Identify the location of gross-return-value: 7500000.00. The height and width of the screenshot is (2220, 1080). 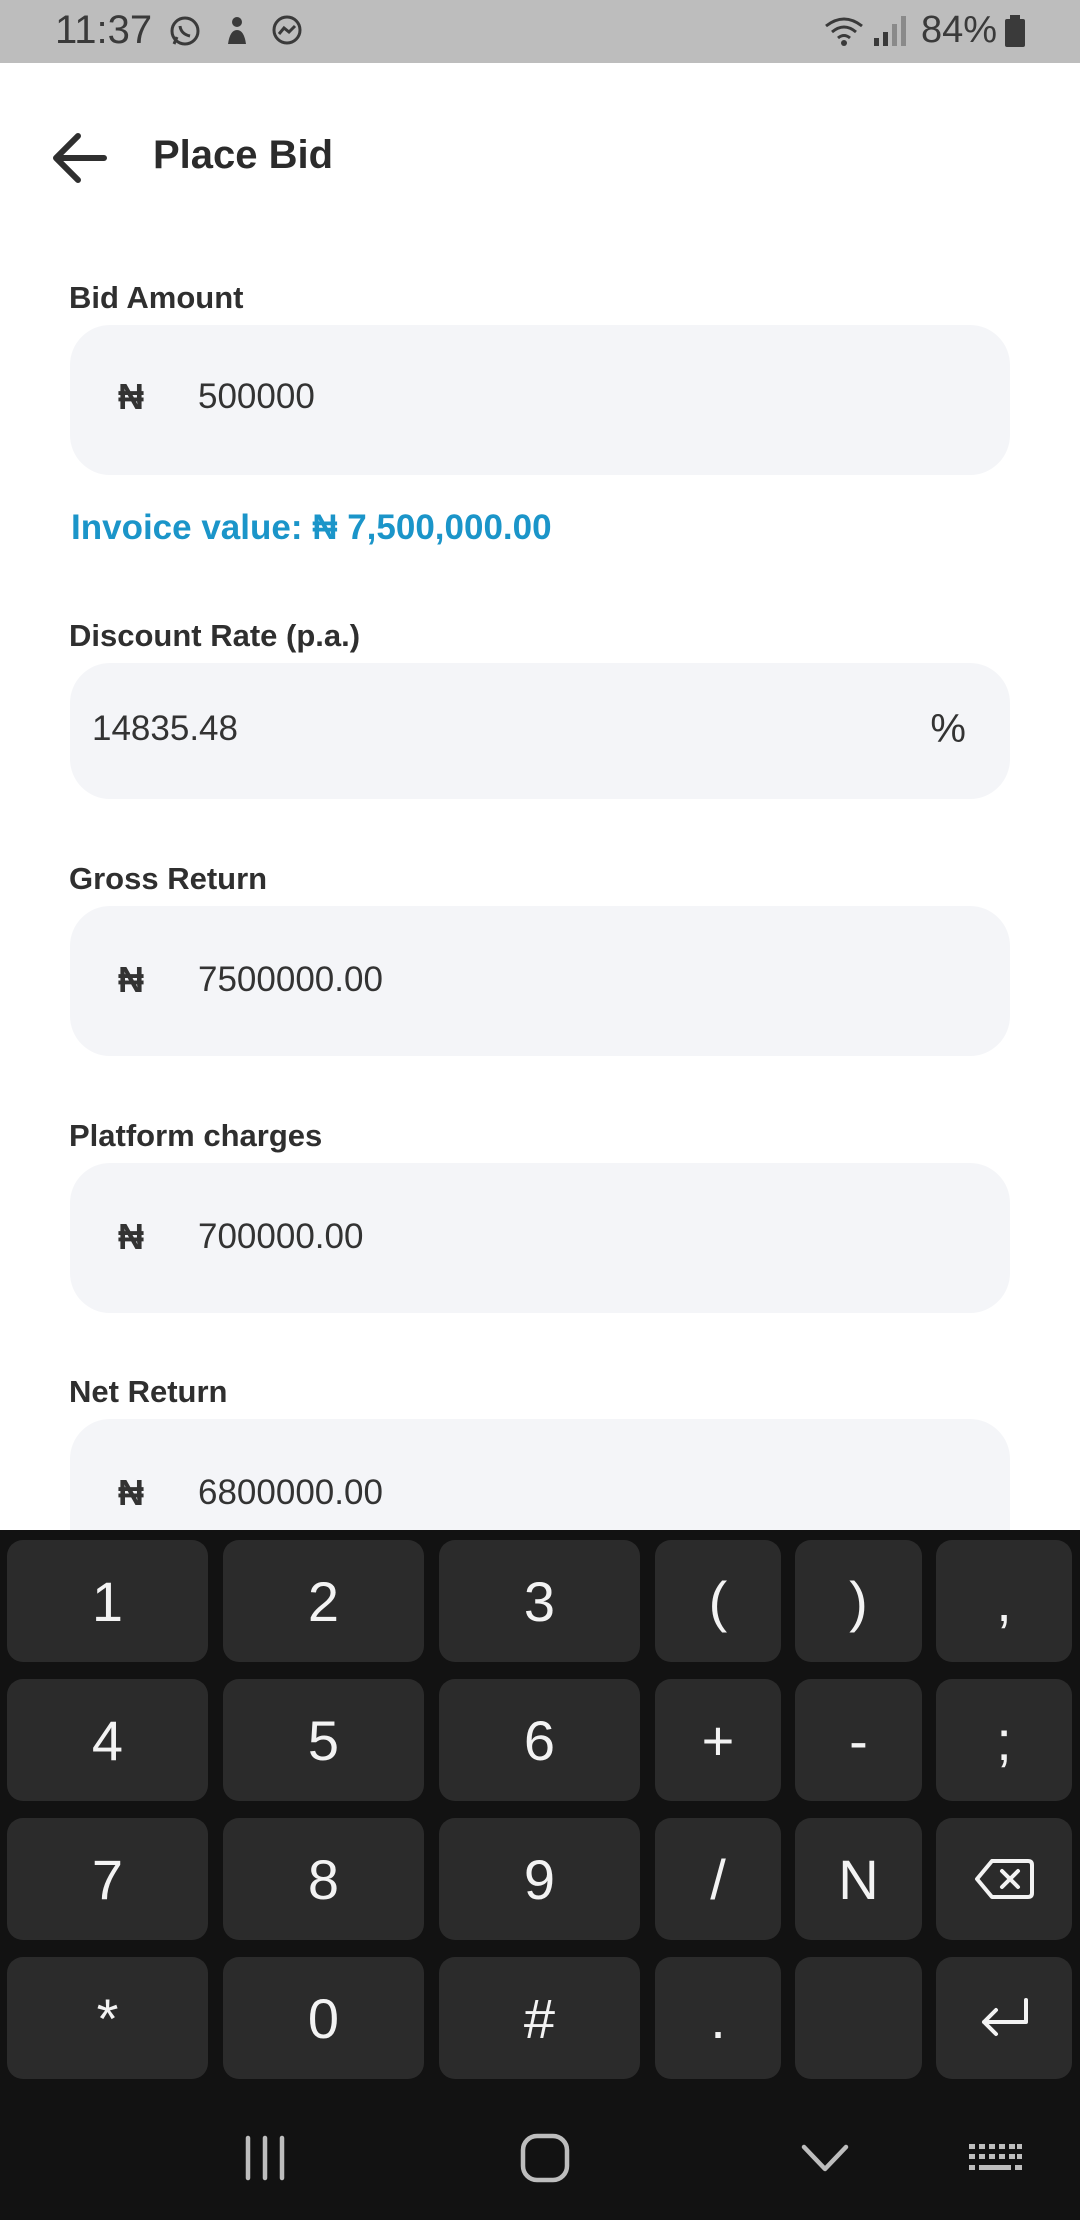
(290, 979).